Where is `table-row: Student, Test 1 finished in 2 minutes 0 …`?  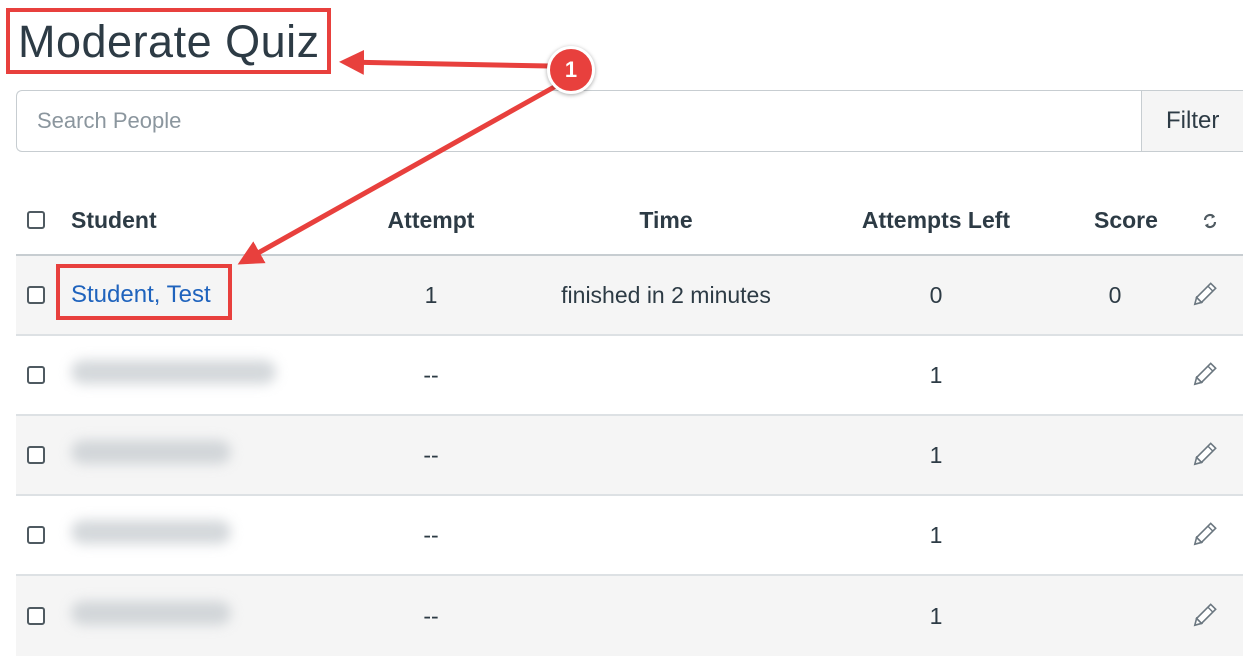
table-row: Student, Test 1 finished in 2 minutes 0 … is located at coordinates (629, 296).